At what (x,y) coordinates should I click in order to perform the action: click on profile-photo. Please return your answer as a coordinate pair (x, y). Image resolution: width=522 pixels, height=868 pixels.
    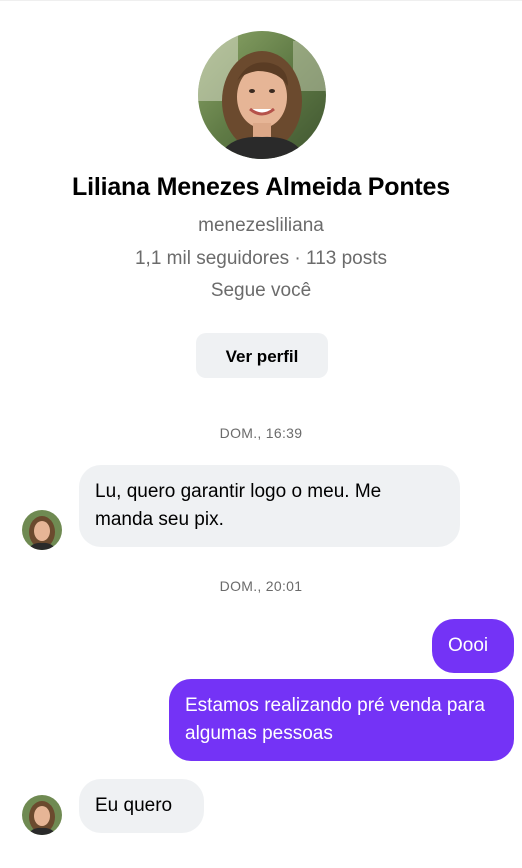
    Looking at the image, I should click on (262, 95).